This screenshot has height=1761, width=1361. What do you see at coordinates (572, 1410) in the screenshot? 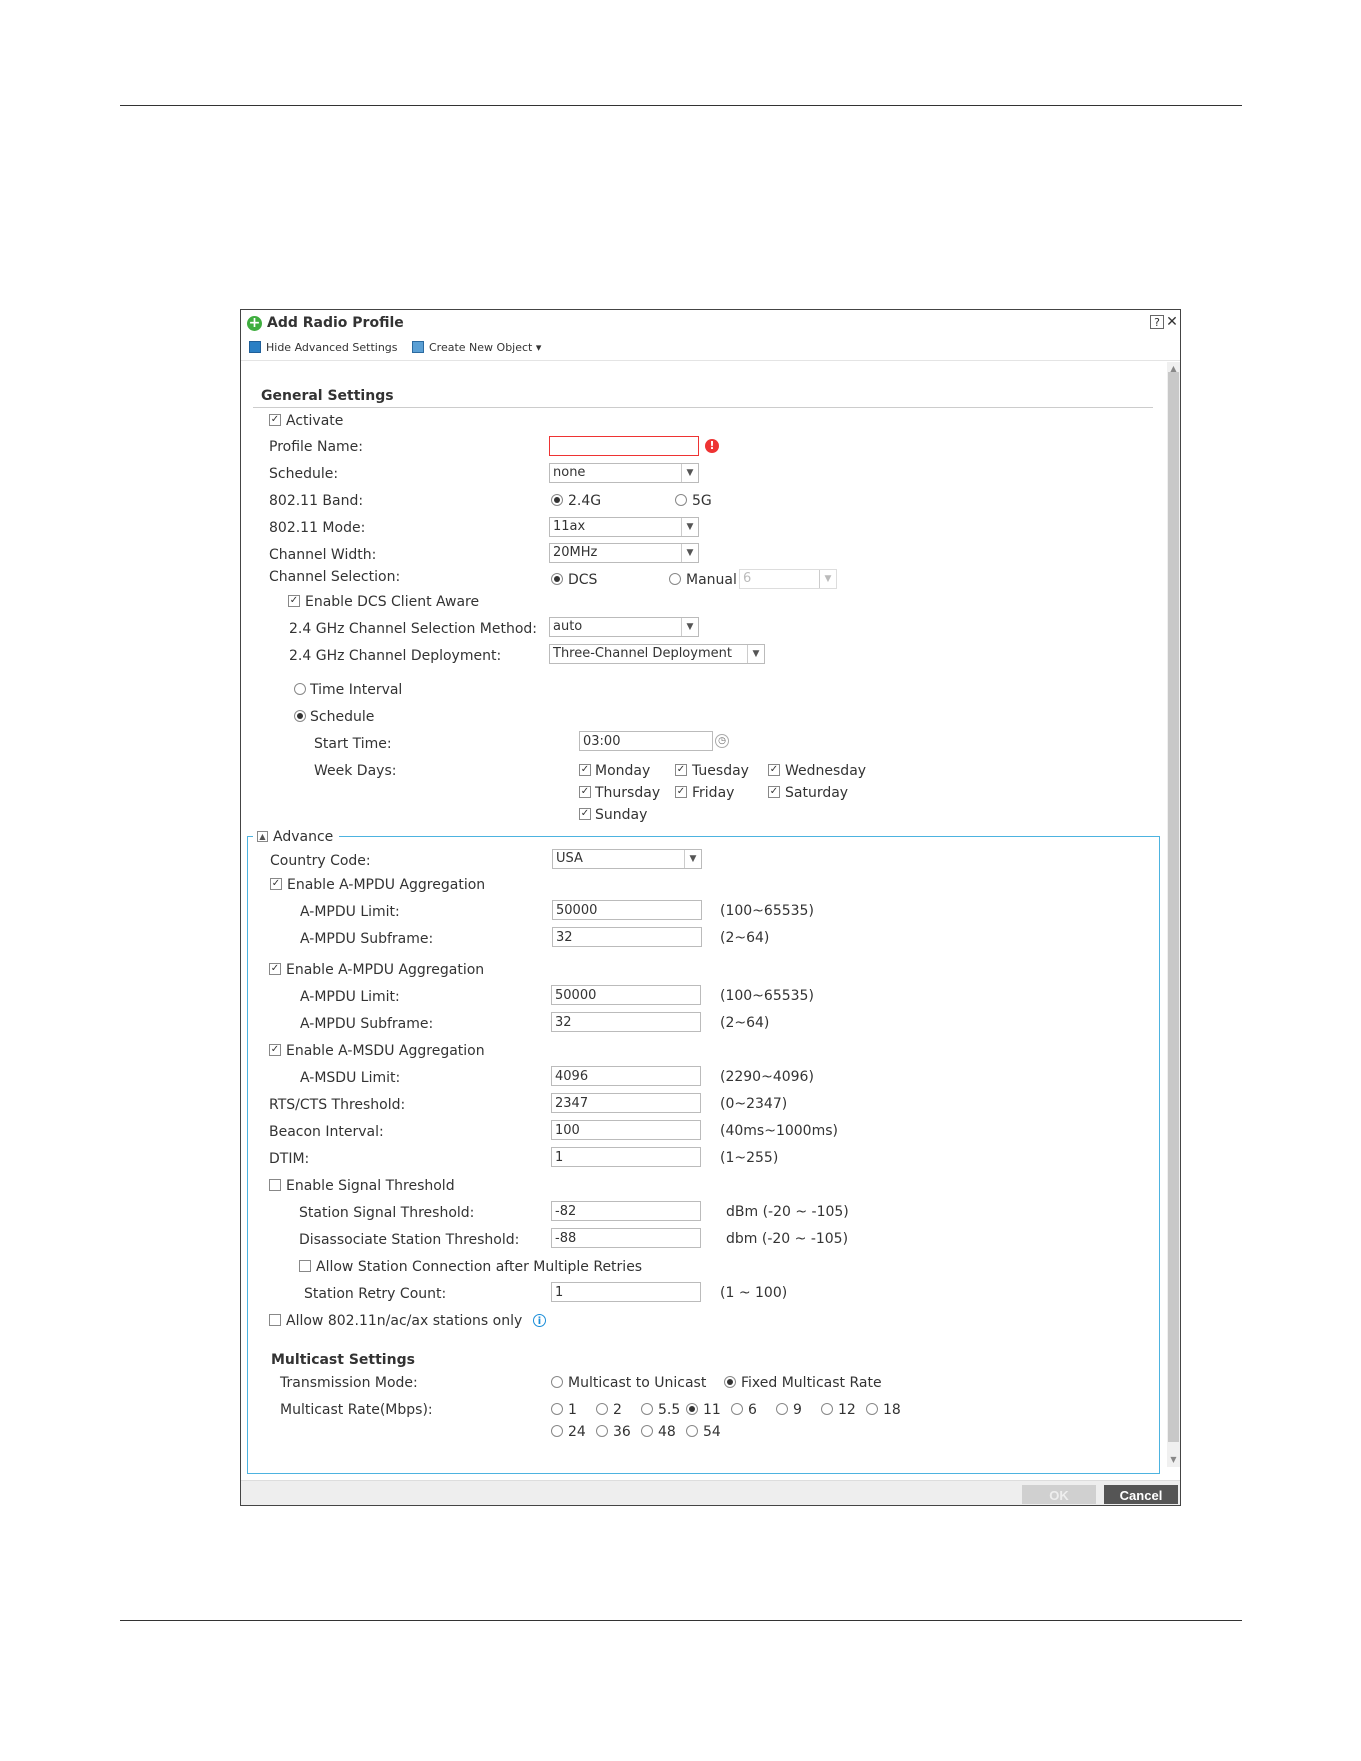
I see `rate-1-label: 1` at bounding box center [572, 1410].